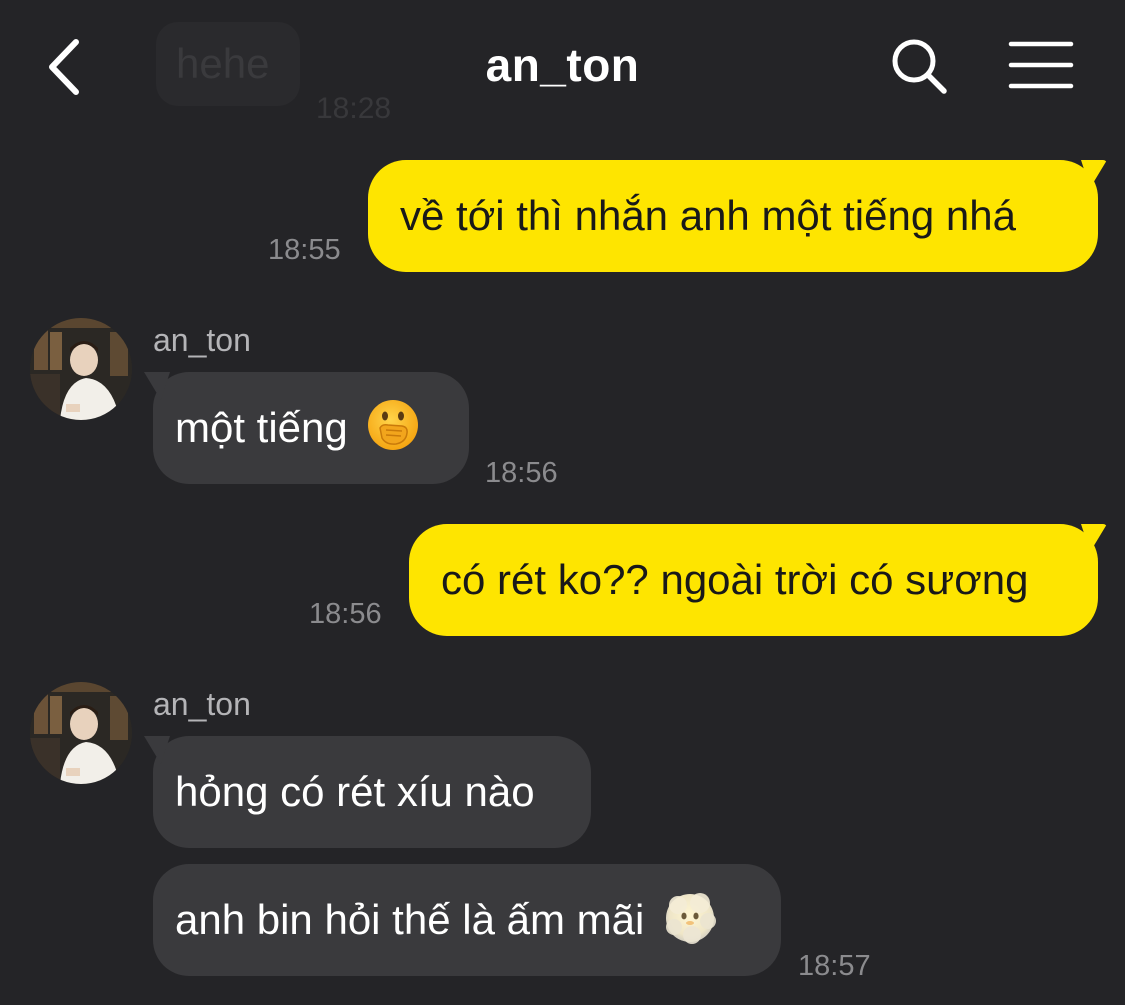 The height and width of the screenshot is (1005, 1125). I want to click on message-text: anh bin hỏi thế là ấm mãi, so click(410, 919).